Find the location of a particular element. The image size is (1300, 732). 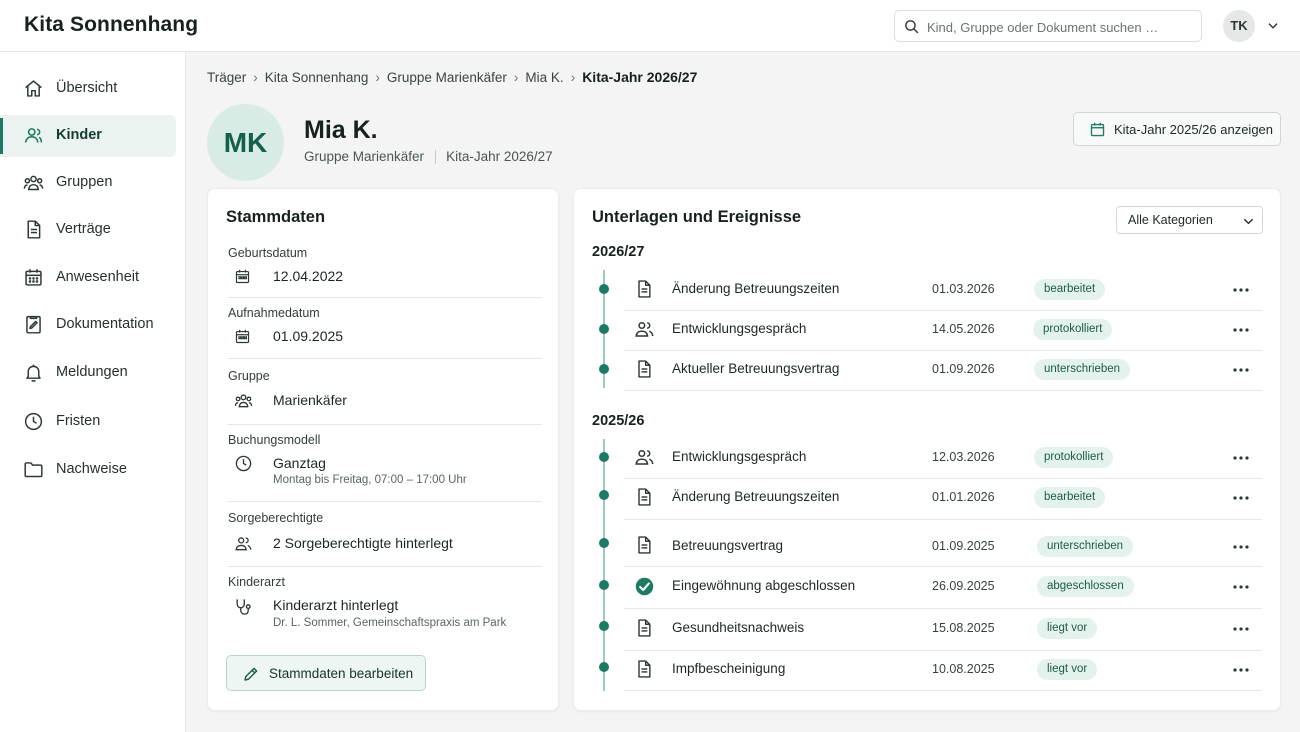

sidebar-item-uebersicht: Übersicht is located at coordinates (88, 89).